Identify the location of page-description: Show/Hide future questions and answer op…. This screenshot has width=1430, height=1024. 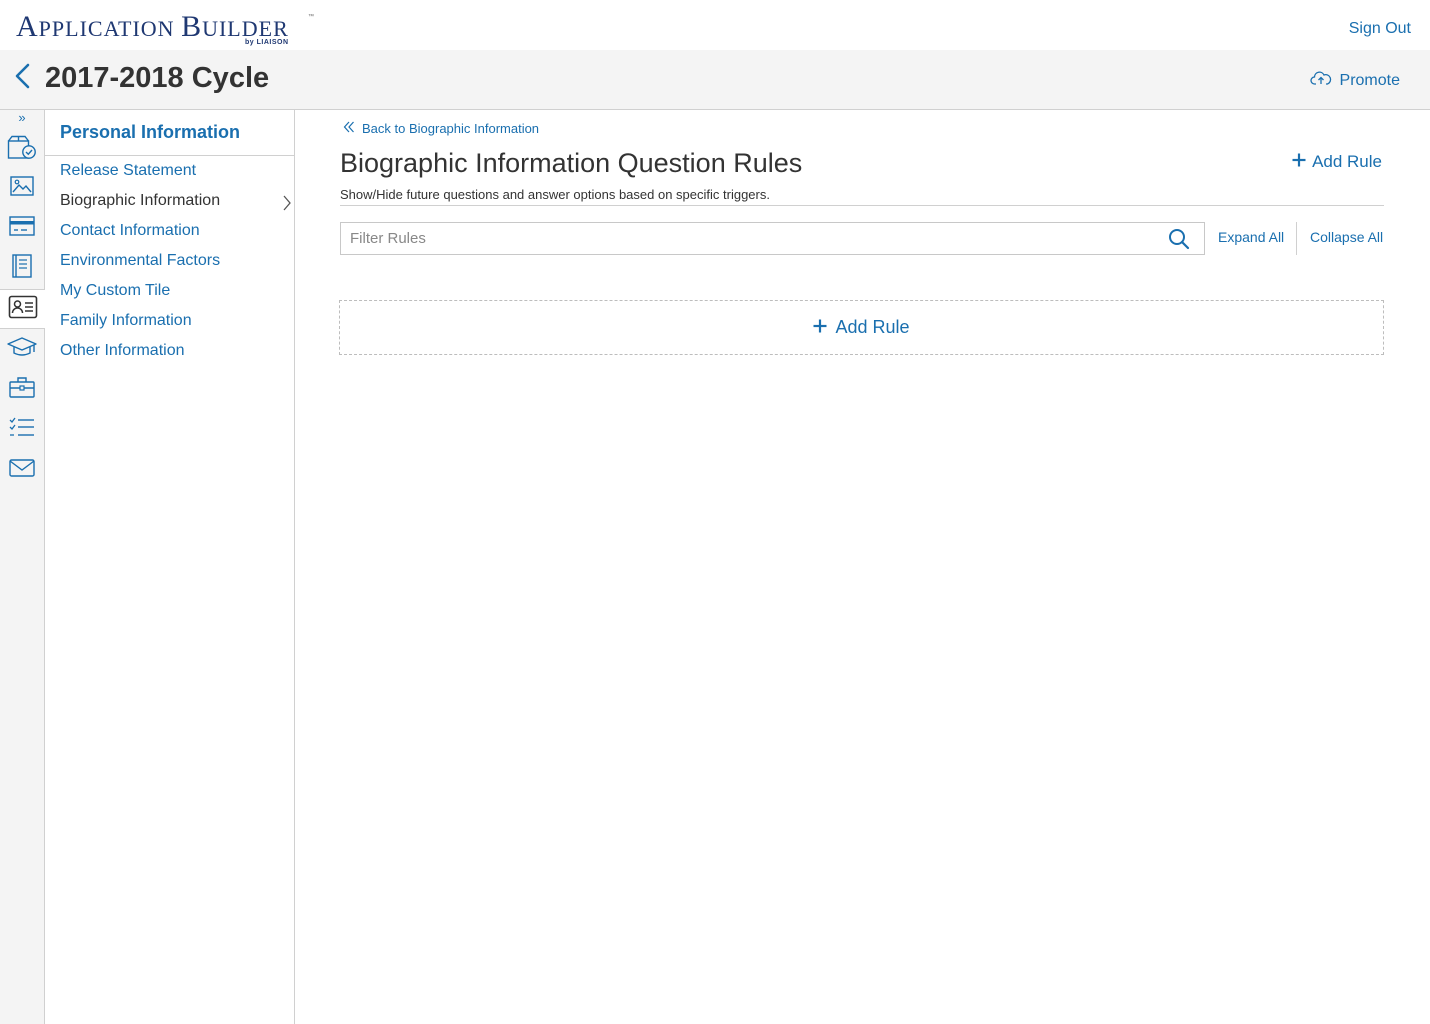
(555, 194).